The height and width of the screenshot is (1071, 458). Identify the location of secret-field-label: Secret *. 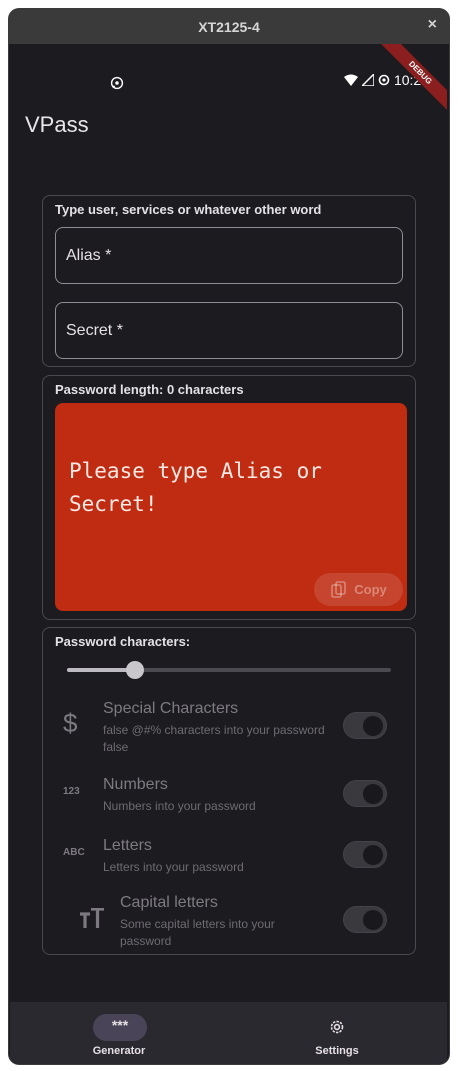
(94, 330).